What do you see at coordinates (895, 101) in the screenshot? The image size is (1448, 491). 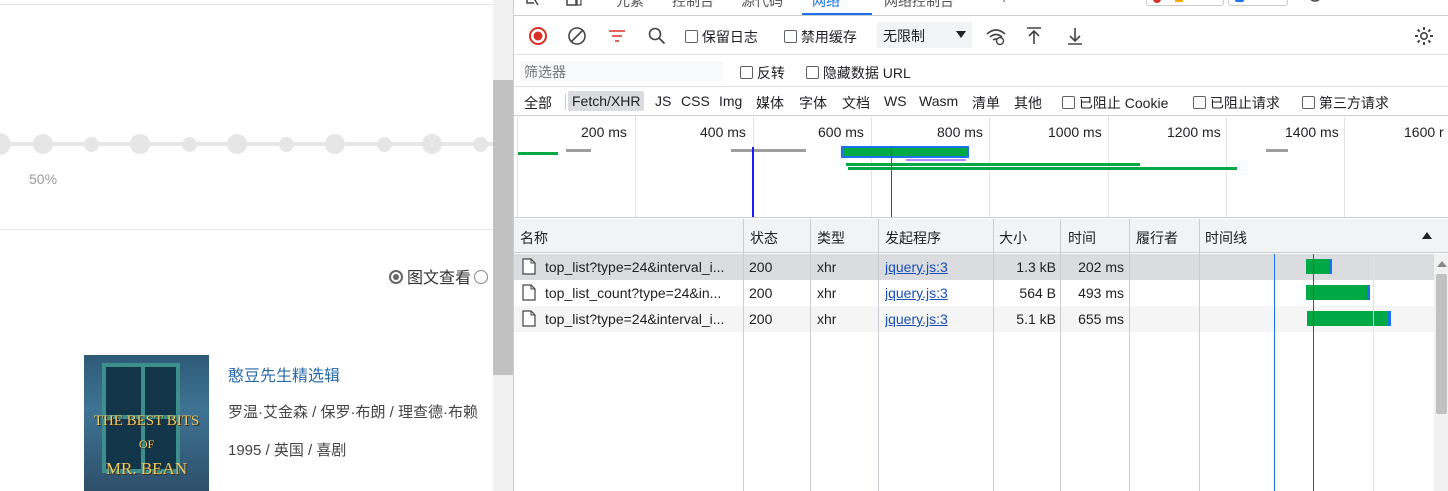 I see `type-filter-ws: WS` at bounding box center [895, 101].